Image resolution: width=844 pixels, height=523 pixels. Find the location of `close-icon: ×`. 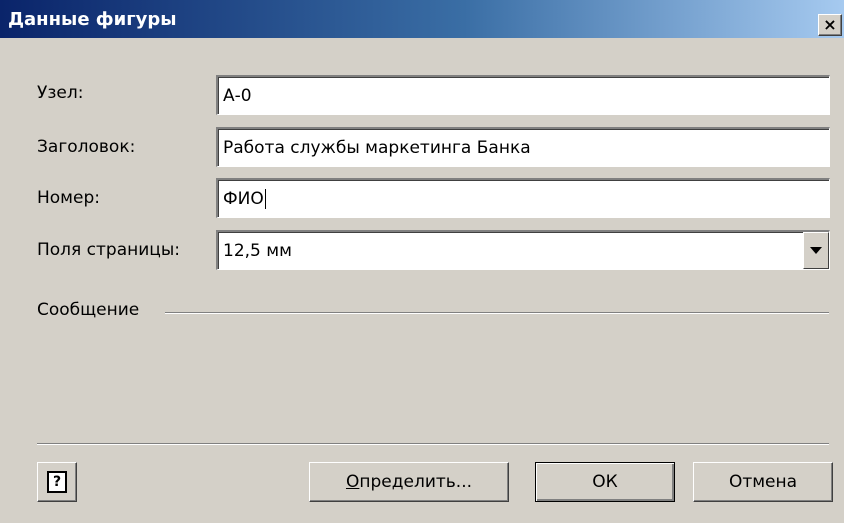

close-icon: × is located at coordinates (830, 24).